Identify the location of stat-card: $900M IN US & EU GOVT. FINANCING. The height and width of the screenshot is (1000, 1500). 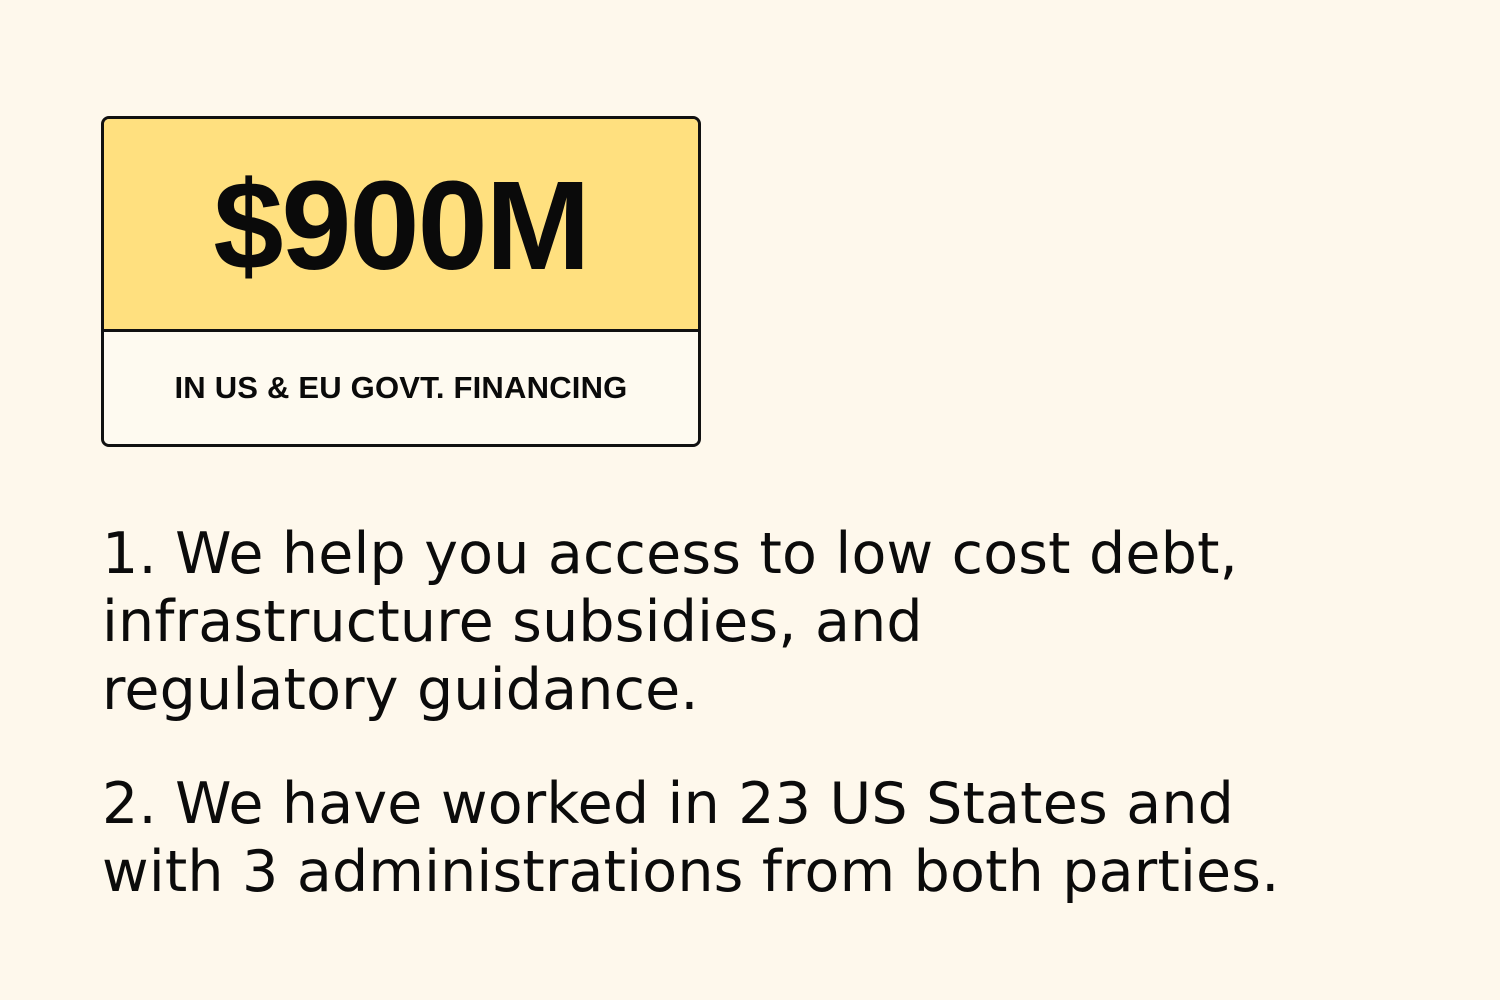
(401, 281).